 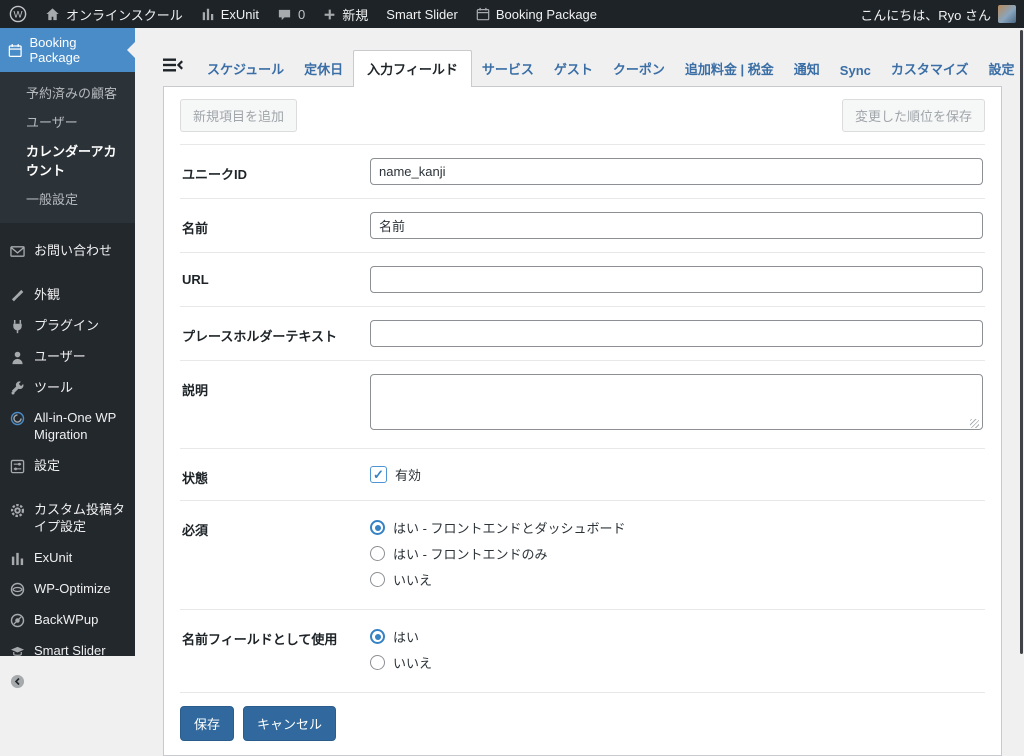 I want to click on submenu-item-reserved-customers: 予約済みの顧客, so click(x=67, y=92).